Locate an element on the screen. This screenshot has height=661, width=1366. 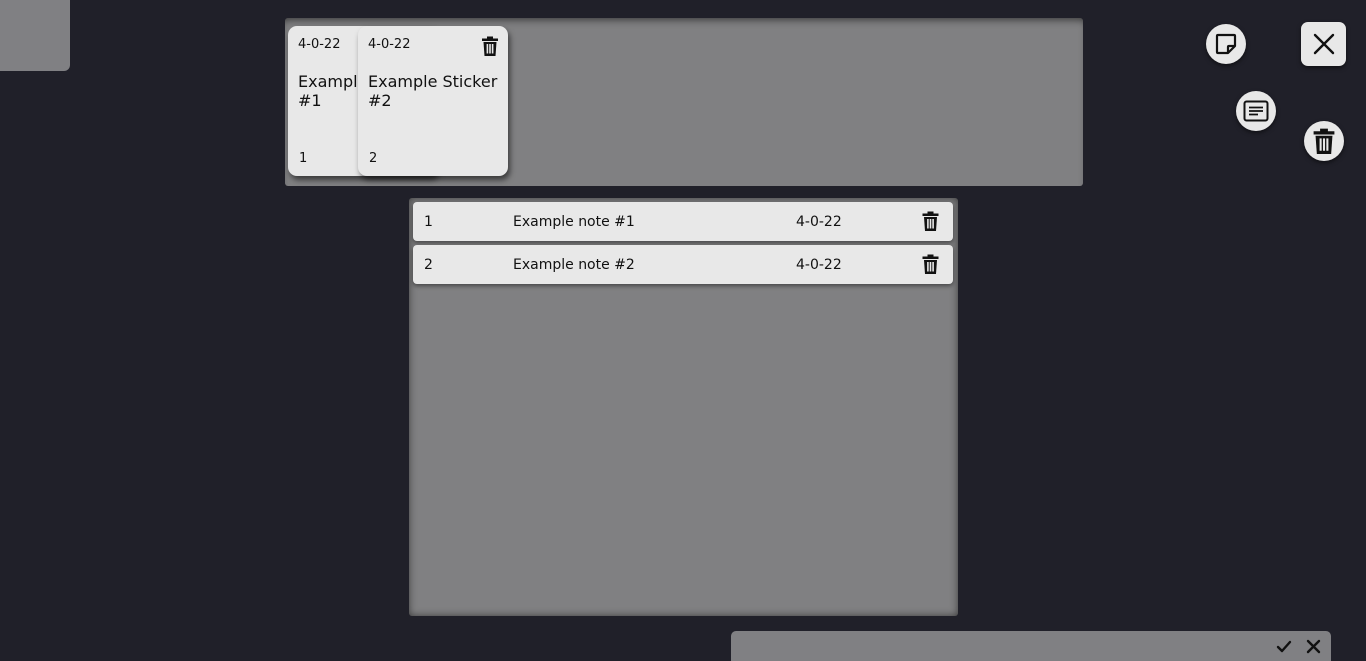
sticker-date: 4-0-22 is located at coordinates (389, 44).